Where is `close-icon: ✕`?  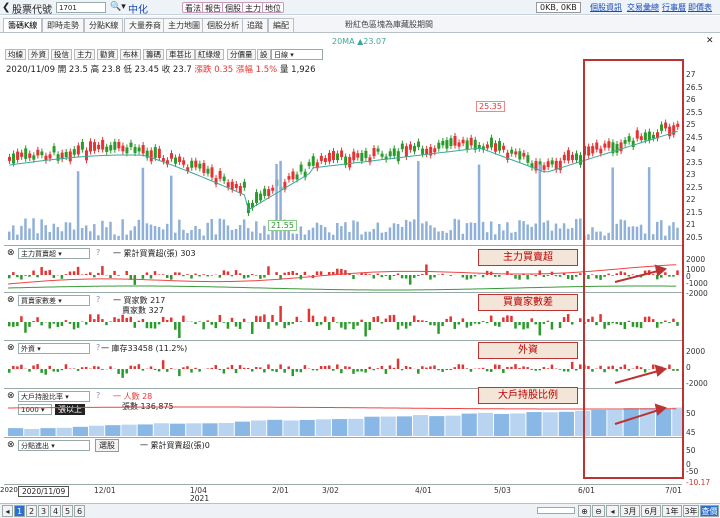
close-icon: ✕ is located at coordinates (710, 41).